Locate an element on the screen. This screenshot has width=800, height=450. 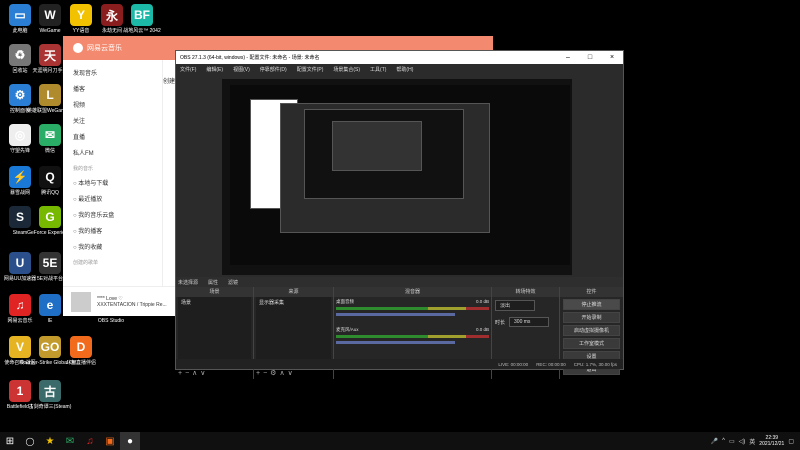
status-cpu: CPU: 1.7%, 30.00 fps is located at coordinates (595, 364).